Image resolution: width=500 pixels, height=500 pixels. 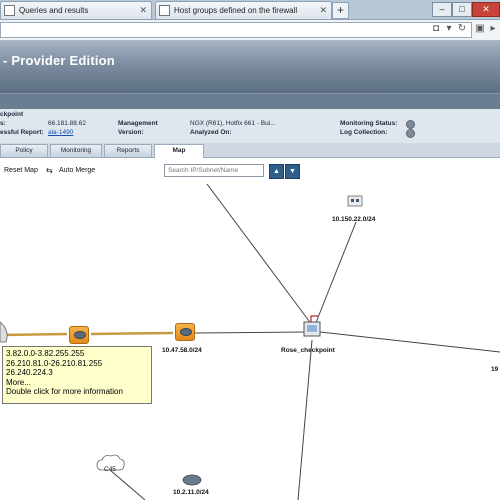 What do you see at coordinates (211, 132) in the screenshot?
I see `analyzed-on-label: Analyzed On:` at bounding box center [211, 132].